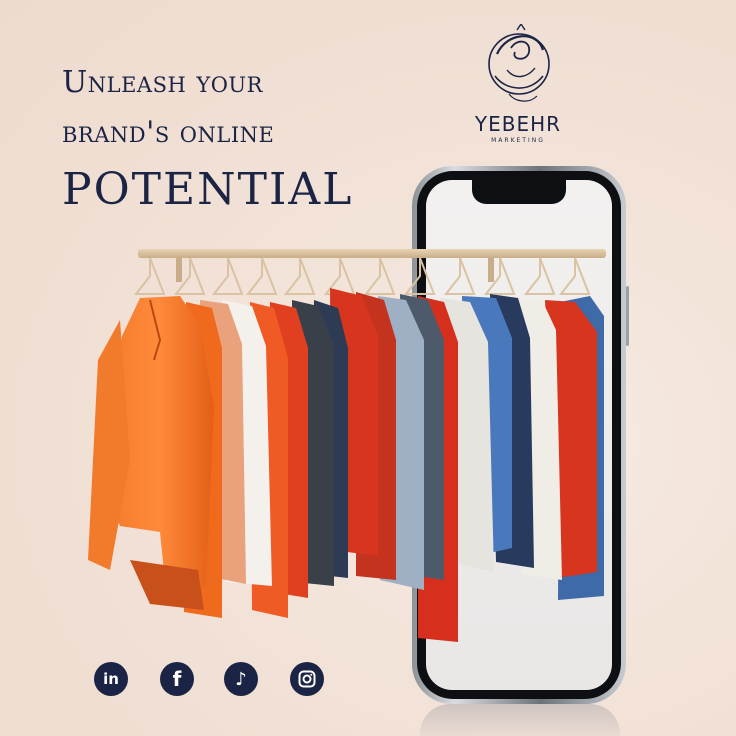  I want to click on instagram-glyph, so click(307, 679).